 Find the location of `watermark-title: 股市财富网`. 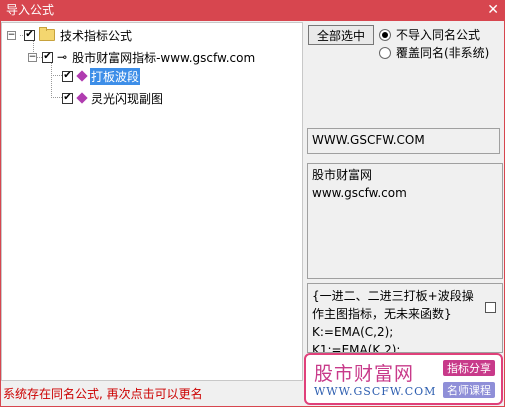

watermark-title: 股市财富网 is located at coordinates (364, 374).